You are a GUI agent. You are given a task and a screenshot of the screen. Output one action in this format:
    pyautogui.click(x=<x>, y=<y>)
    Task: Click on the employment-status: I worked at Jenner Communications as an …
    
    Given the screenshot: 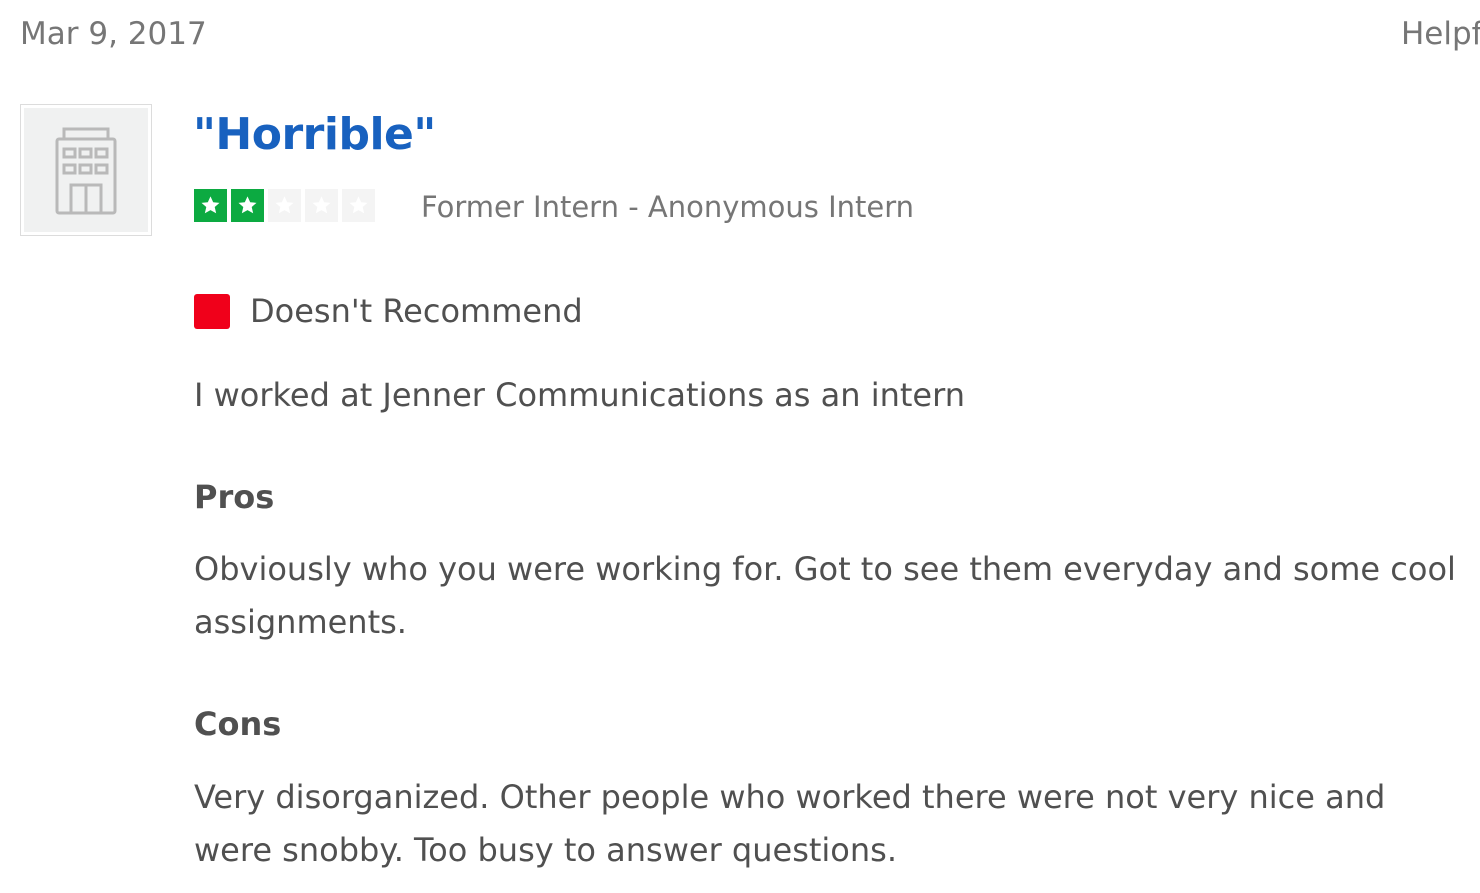 What is the action you would take?
    pyautogui.click(x=579, y=395)
    